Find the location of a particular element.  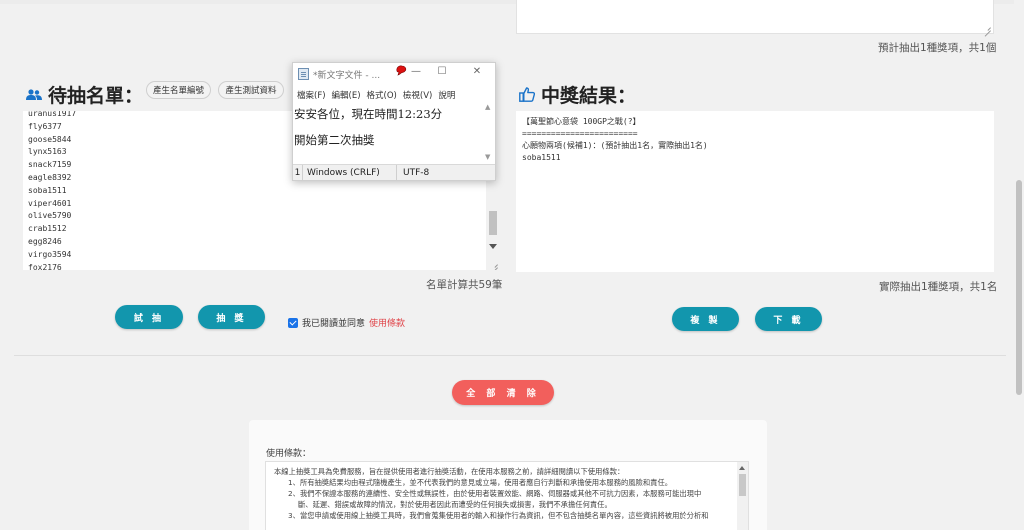

scroll-up-icon: ▲ is located at coordinates (487, 107).